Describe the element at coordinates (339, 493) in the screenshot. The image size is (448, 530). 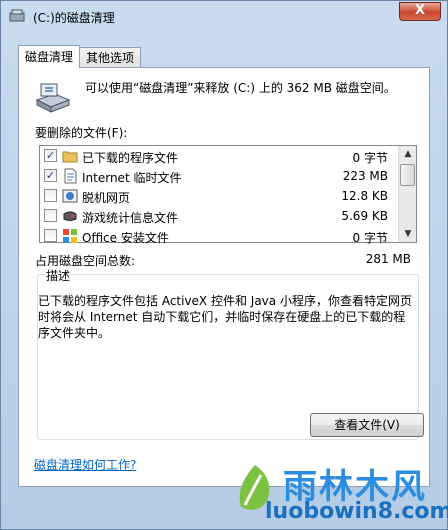
I see `watermark-logo: 雨林木风 luobowin8.com` at that location.